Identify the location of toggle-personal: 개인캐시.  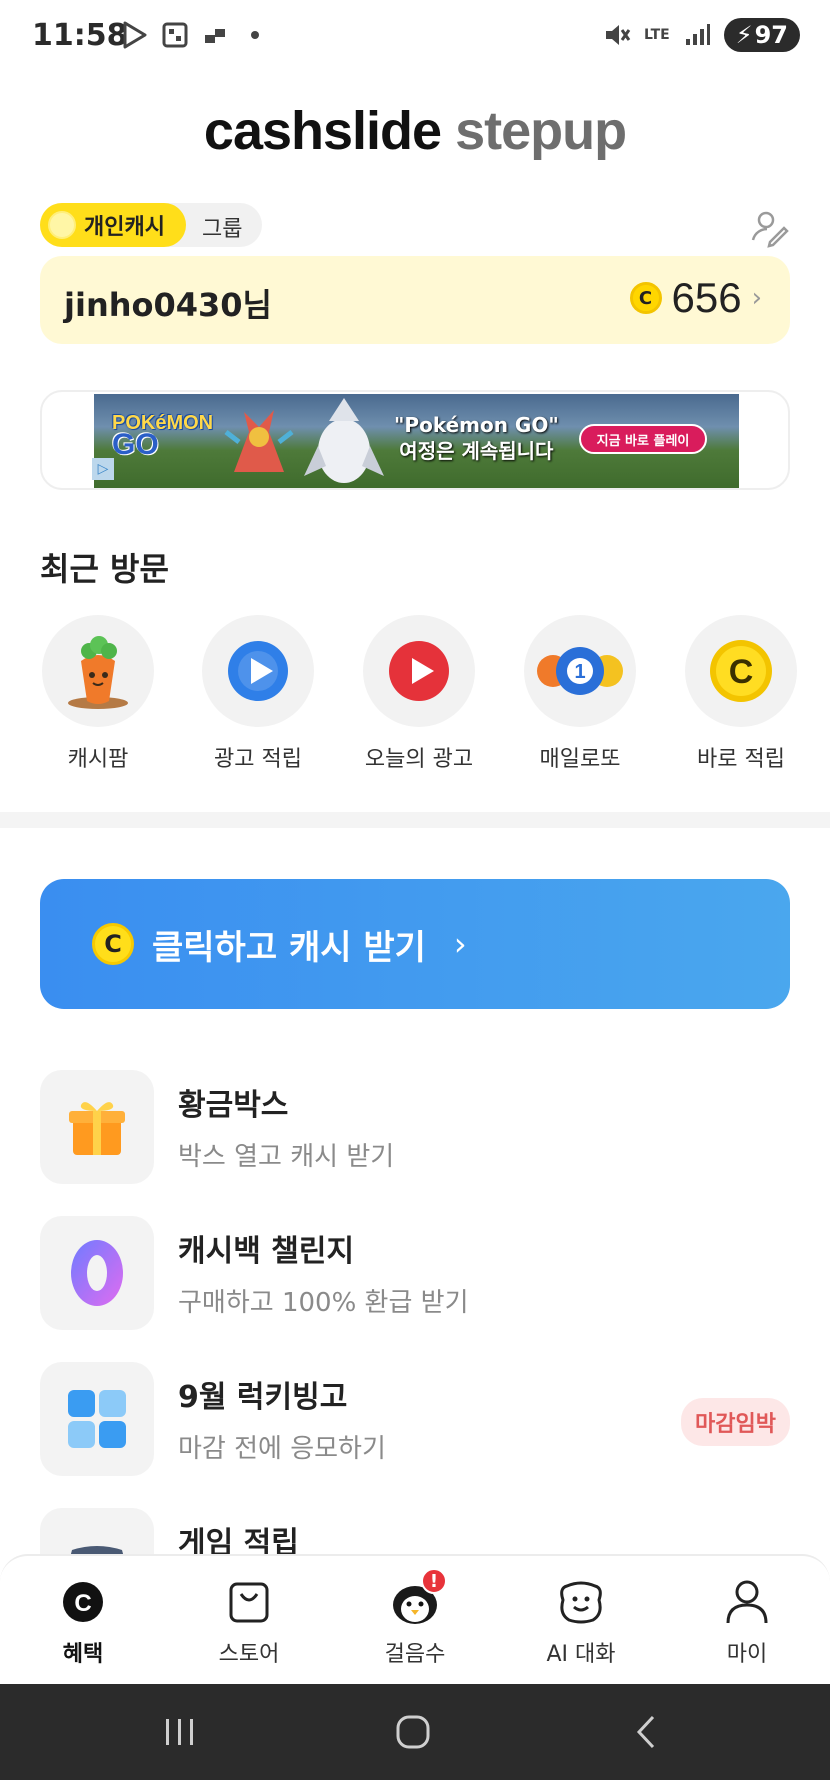
(113, 225).